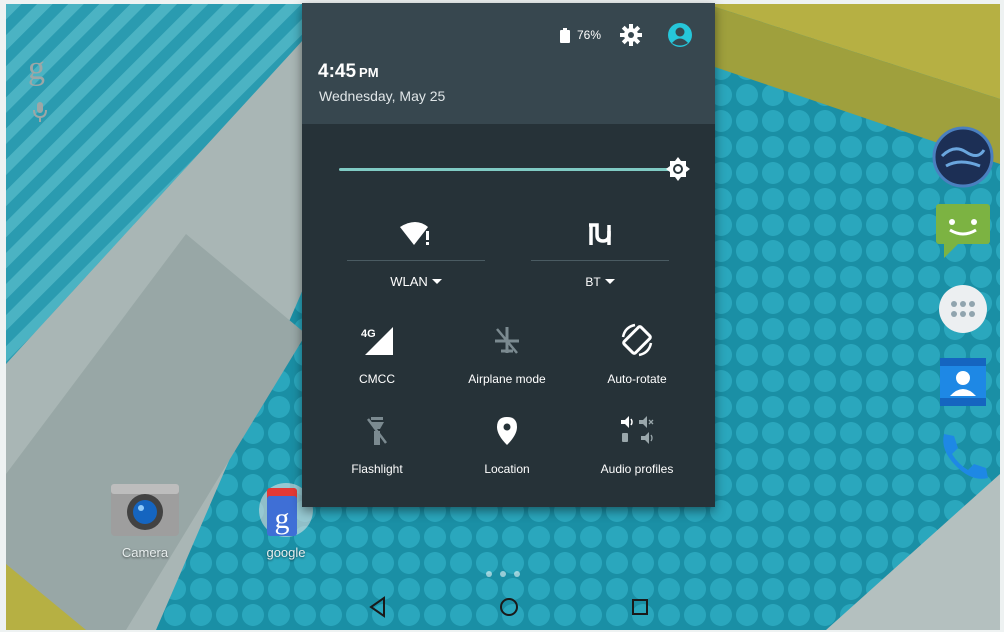  Describe the element at coordinates (337, 71) in the screenshot. I see `clock-time: 4:45` at that location.